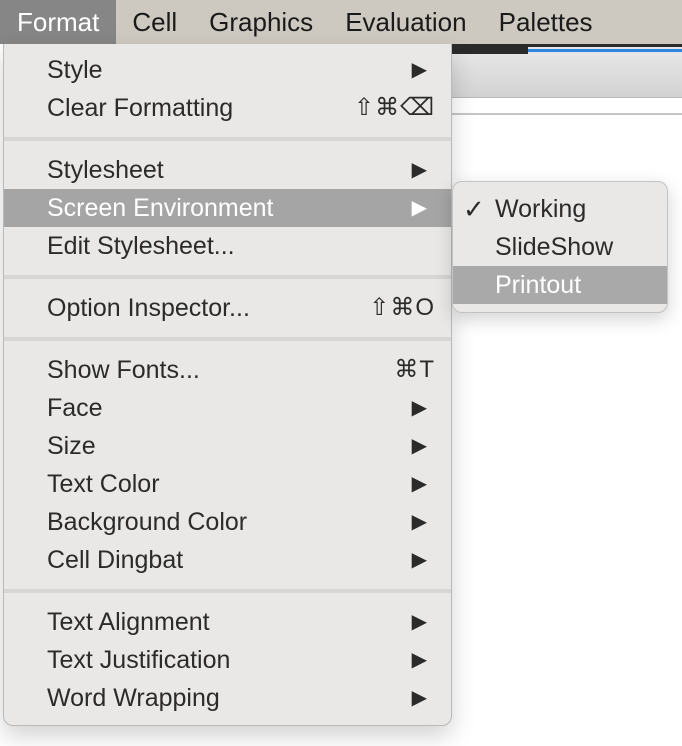 This screenshot has height=746, width=682. Describe the element at coordinates (567, 76) in the screenshot. I see `window-toolbar` at that location.